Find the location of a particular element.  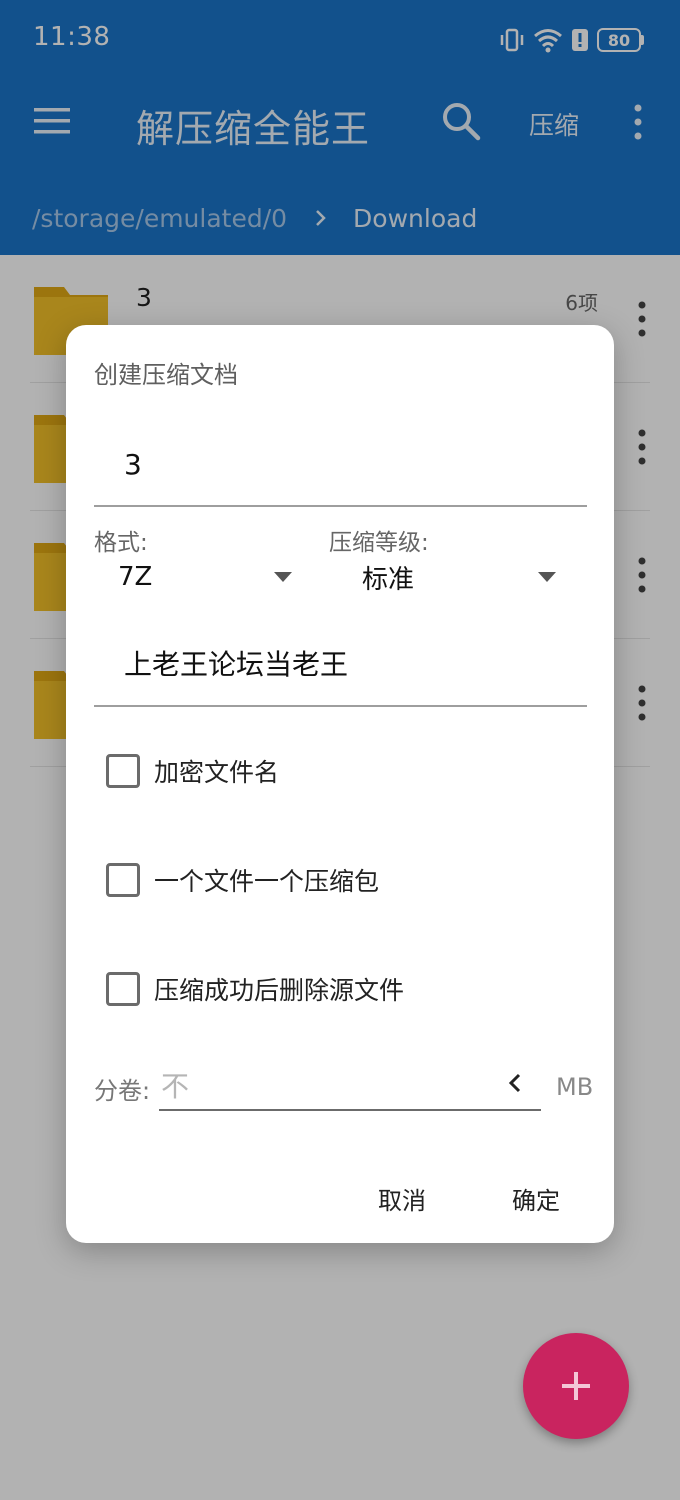

delete-source-option: 压缩成功后删除源文件 is located at coordinates (255, 989).